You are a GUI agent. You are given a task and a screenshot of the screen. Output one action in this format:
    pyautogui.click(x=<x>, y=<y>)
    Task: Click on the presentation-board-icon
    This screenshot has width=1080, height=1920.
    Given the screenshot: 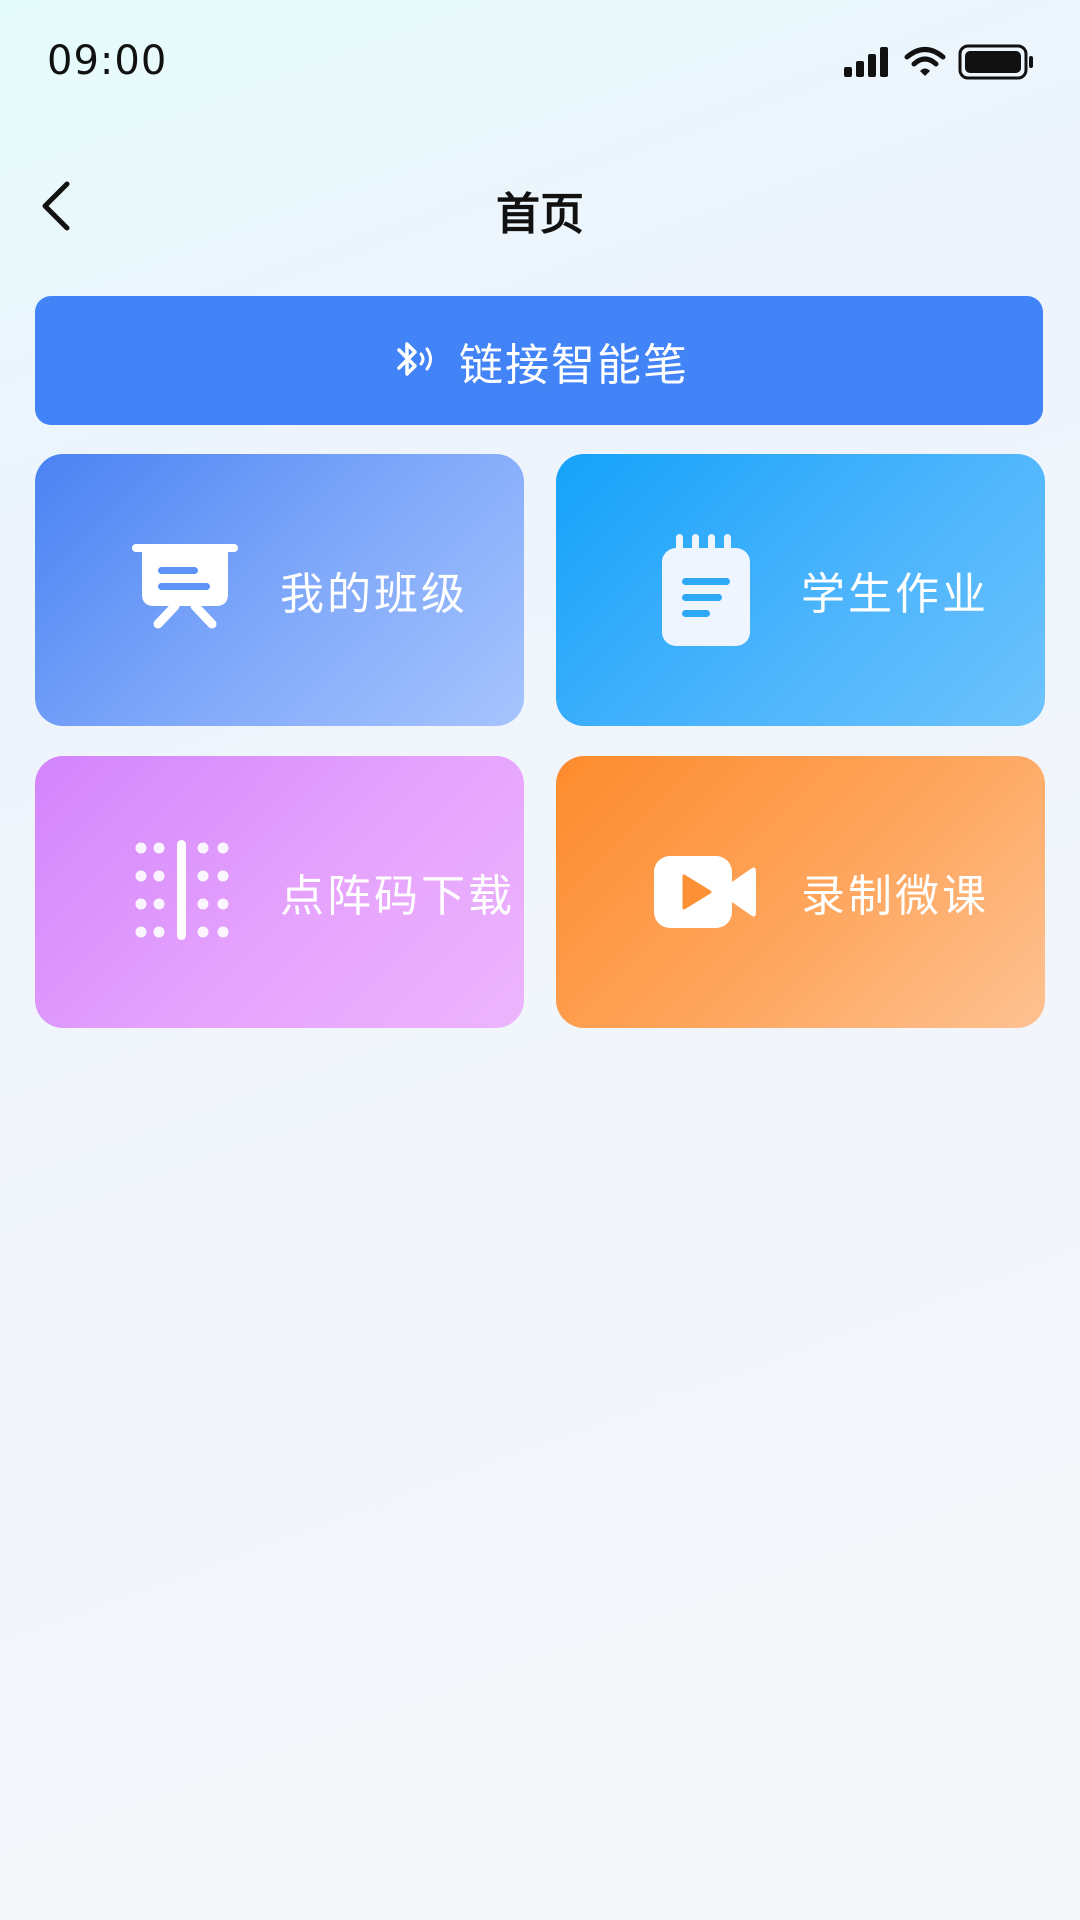 What is the action you would take?
    pyautogui.click(x=185, y=590)
    